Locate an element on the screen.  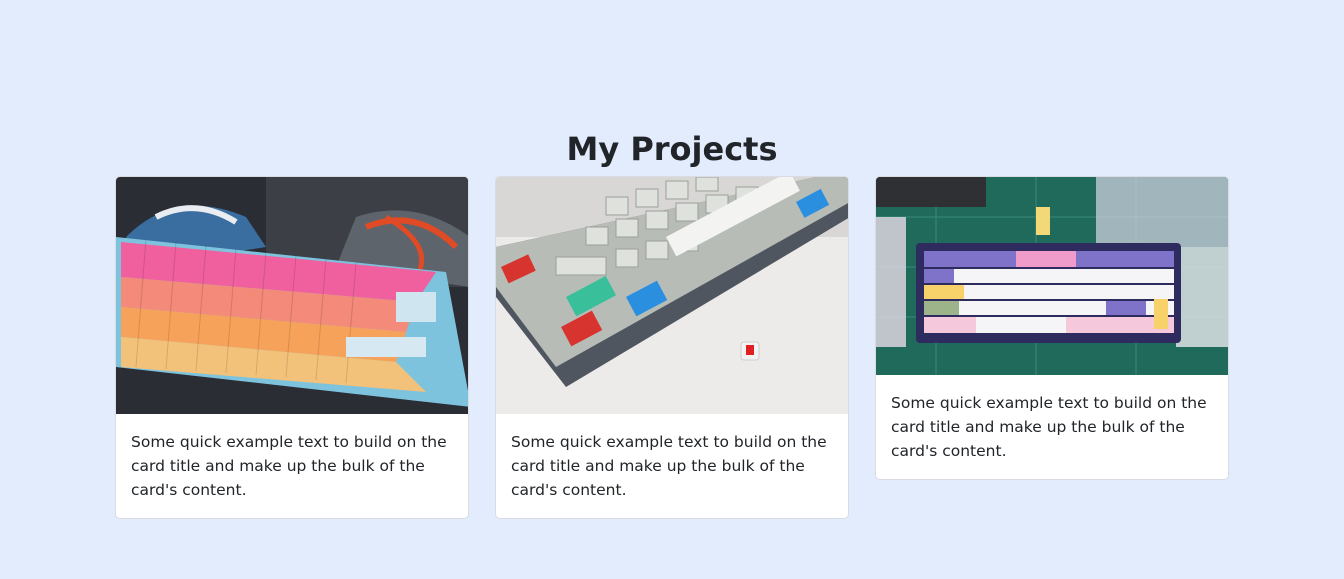
page-title: My Projects is located at coordinates (672, 149).